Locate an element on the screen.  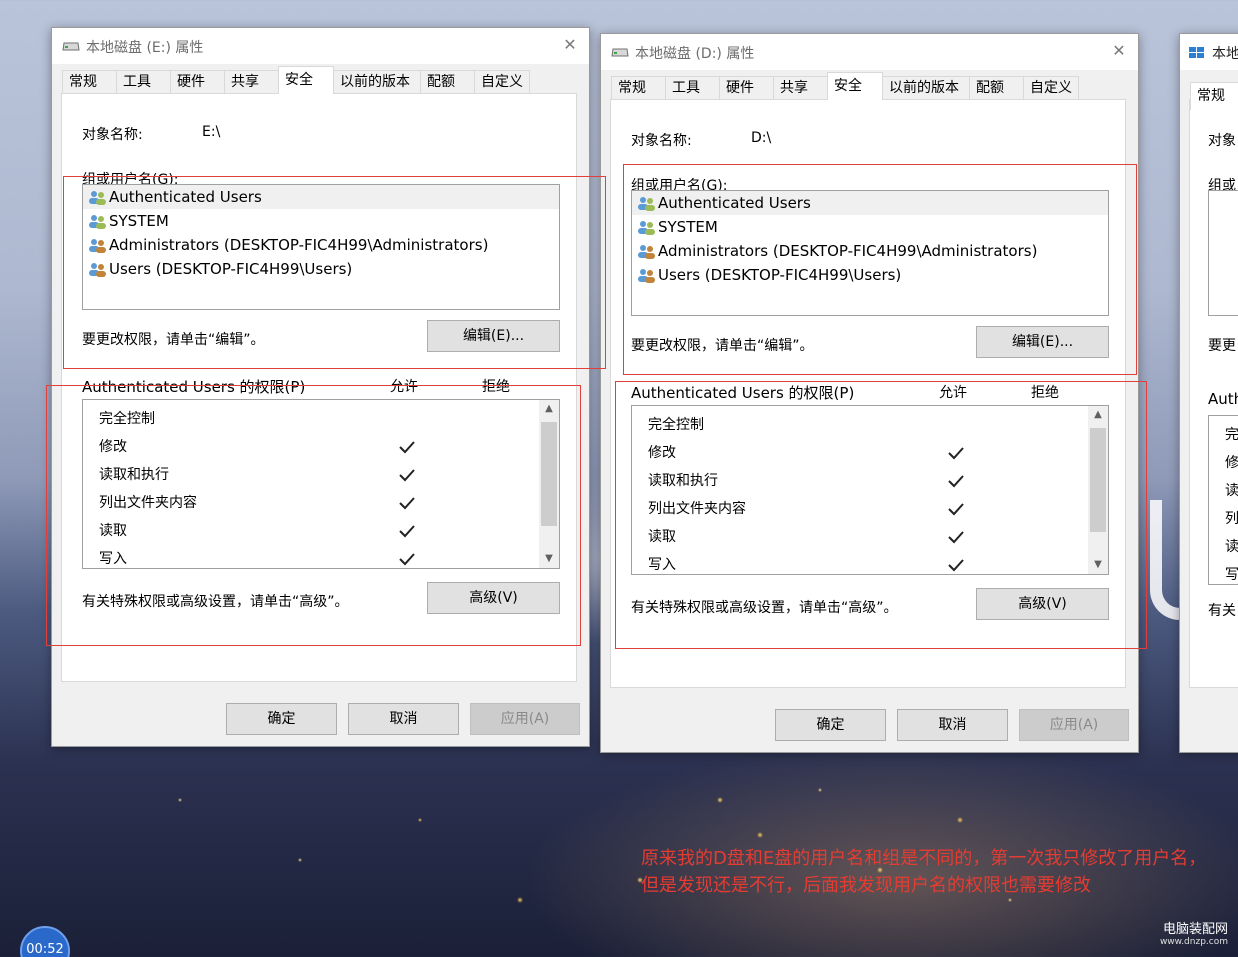
permission-row: 列 is located at coordinates (1231, 519).